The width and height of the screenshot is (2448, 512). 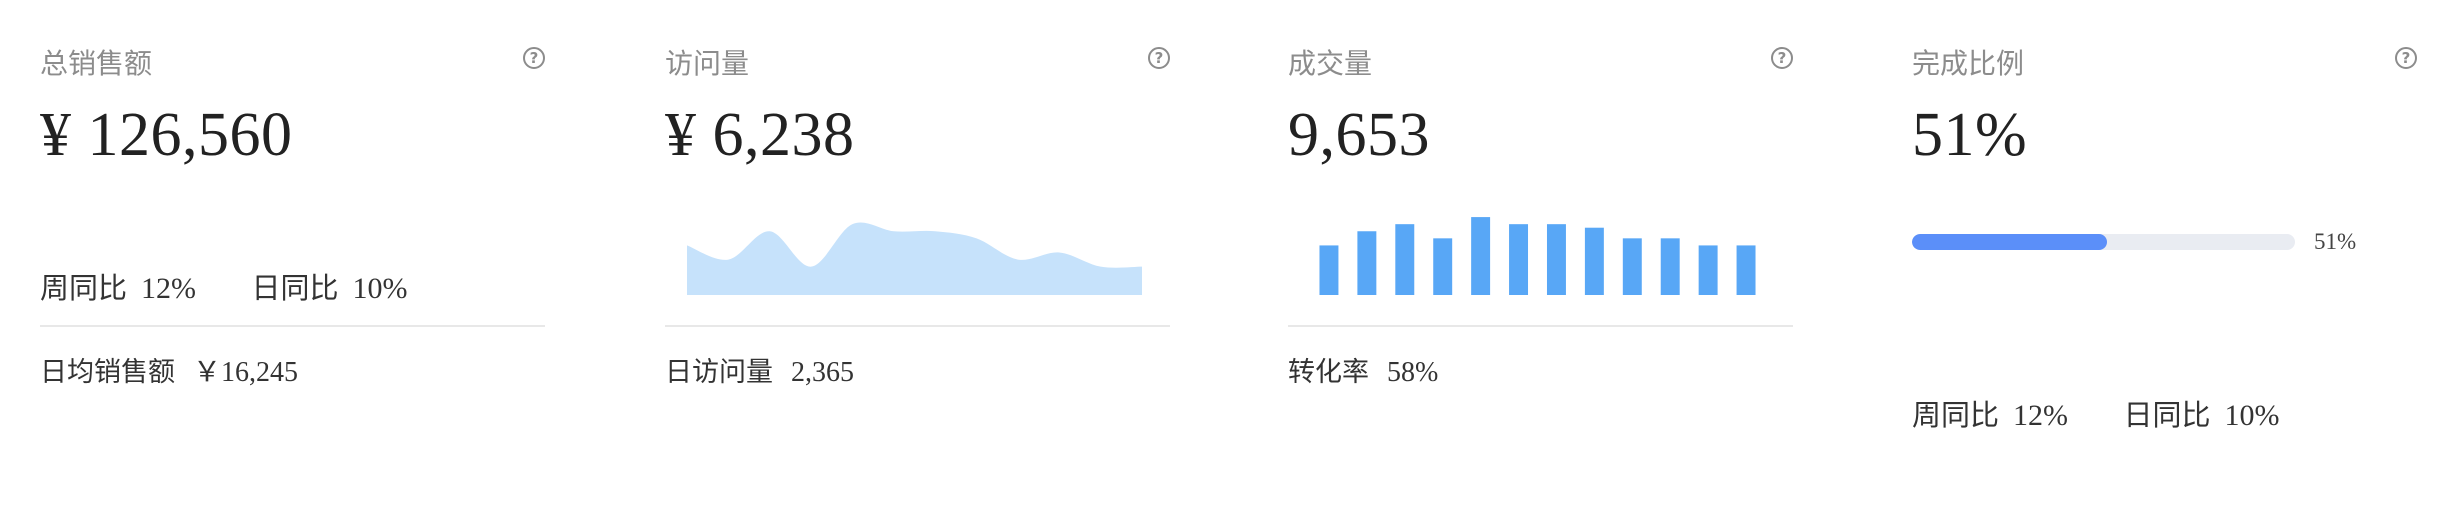 I want to click on card-footer: 转化率 58%, so click(x=1363, y=369).